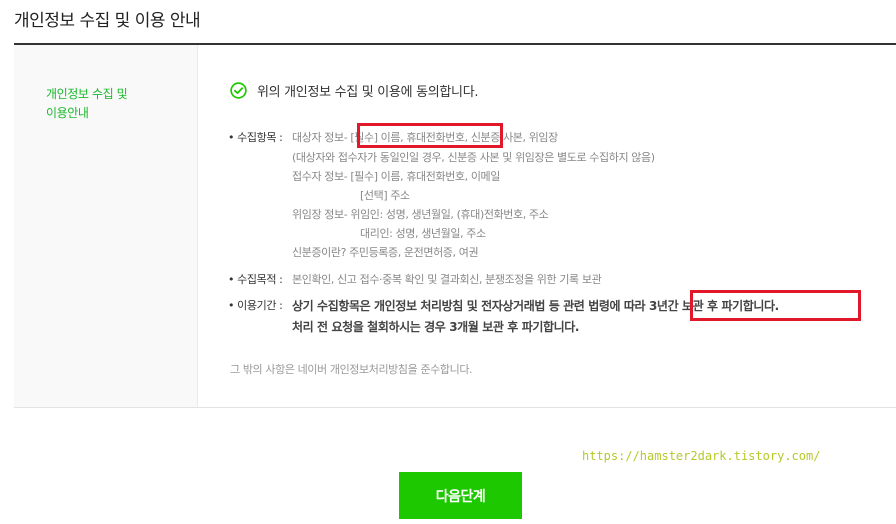  Describe the element at coordinates (775, 305) in the screenshot. I see `retention-period-highlight` at that location.